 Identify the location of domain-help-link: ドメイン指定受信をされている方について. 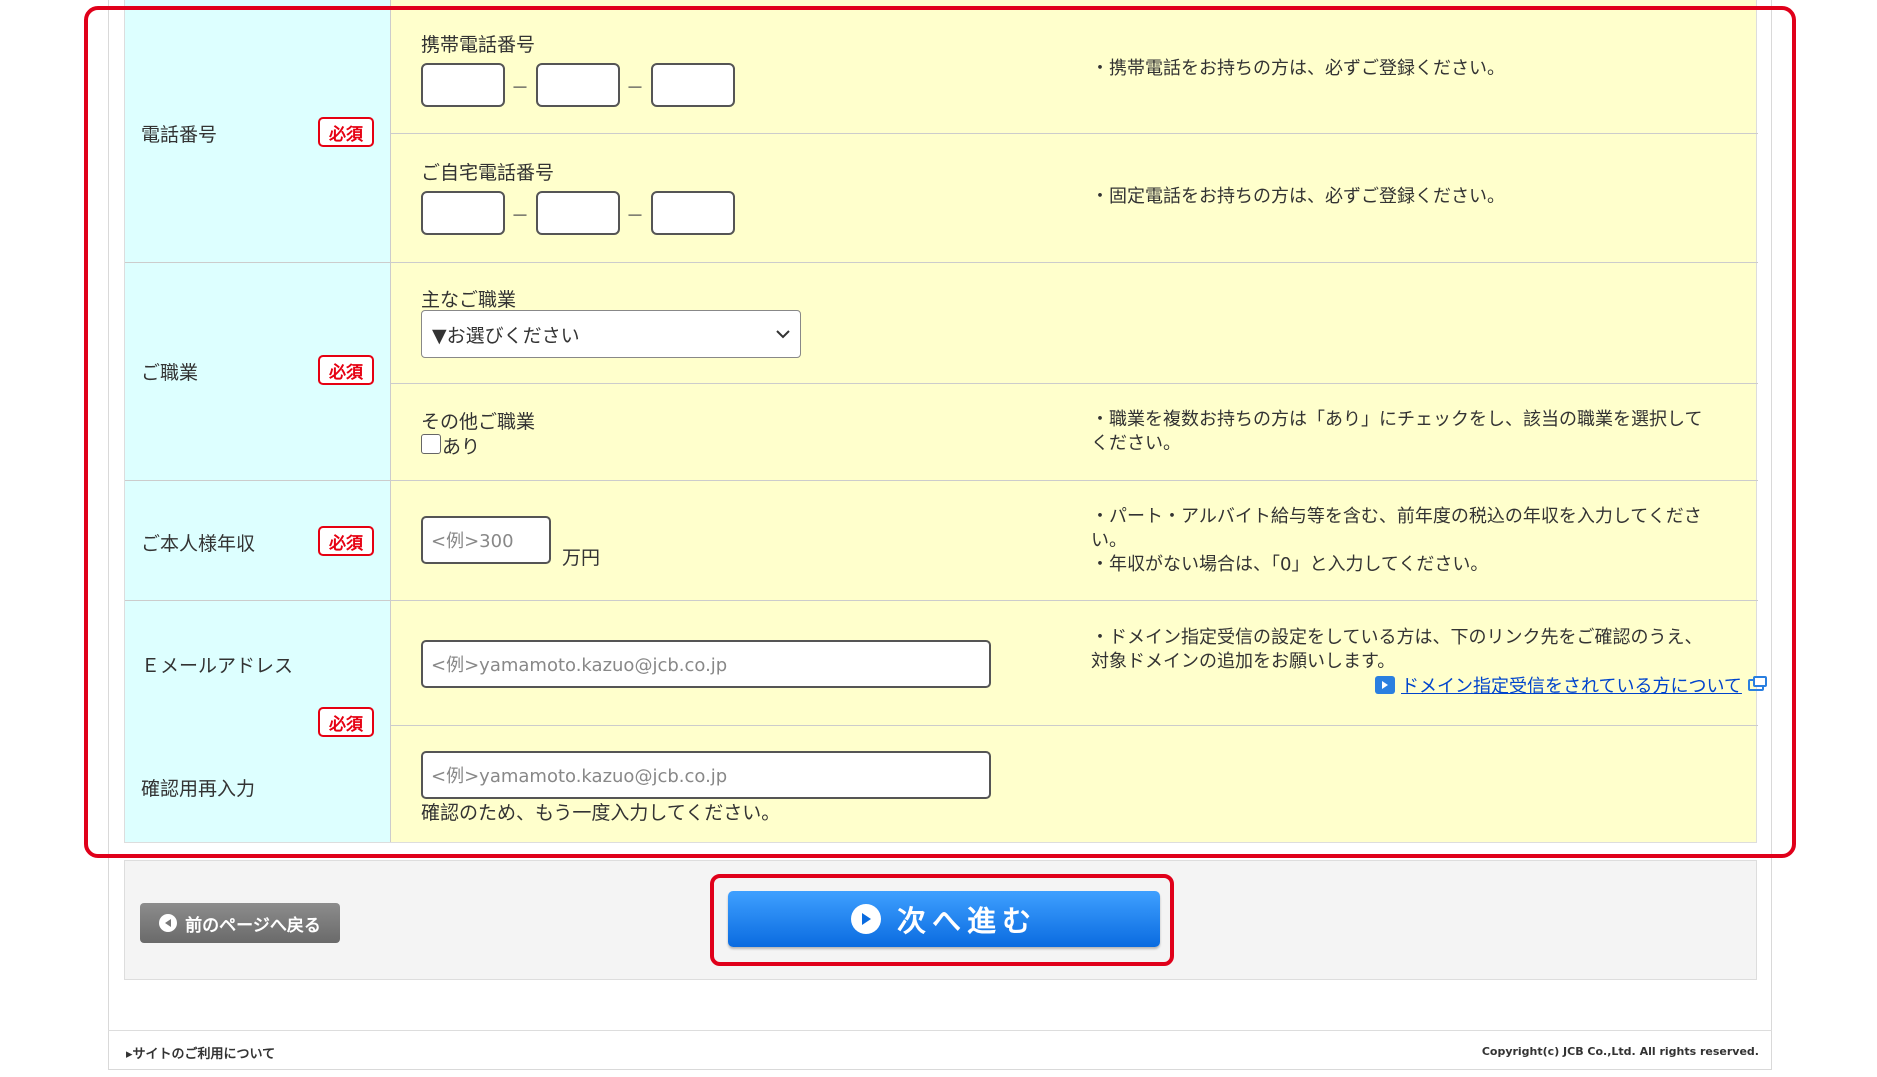
(1571, 685).